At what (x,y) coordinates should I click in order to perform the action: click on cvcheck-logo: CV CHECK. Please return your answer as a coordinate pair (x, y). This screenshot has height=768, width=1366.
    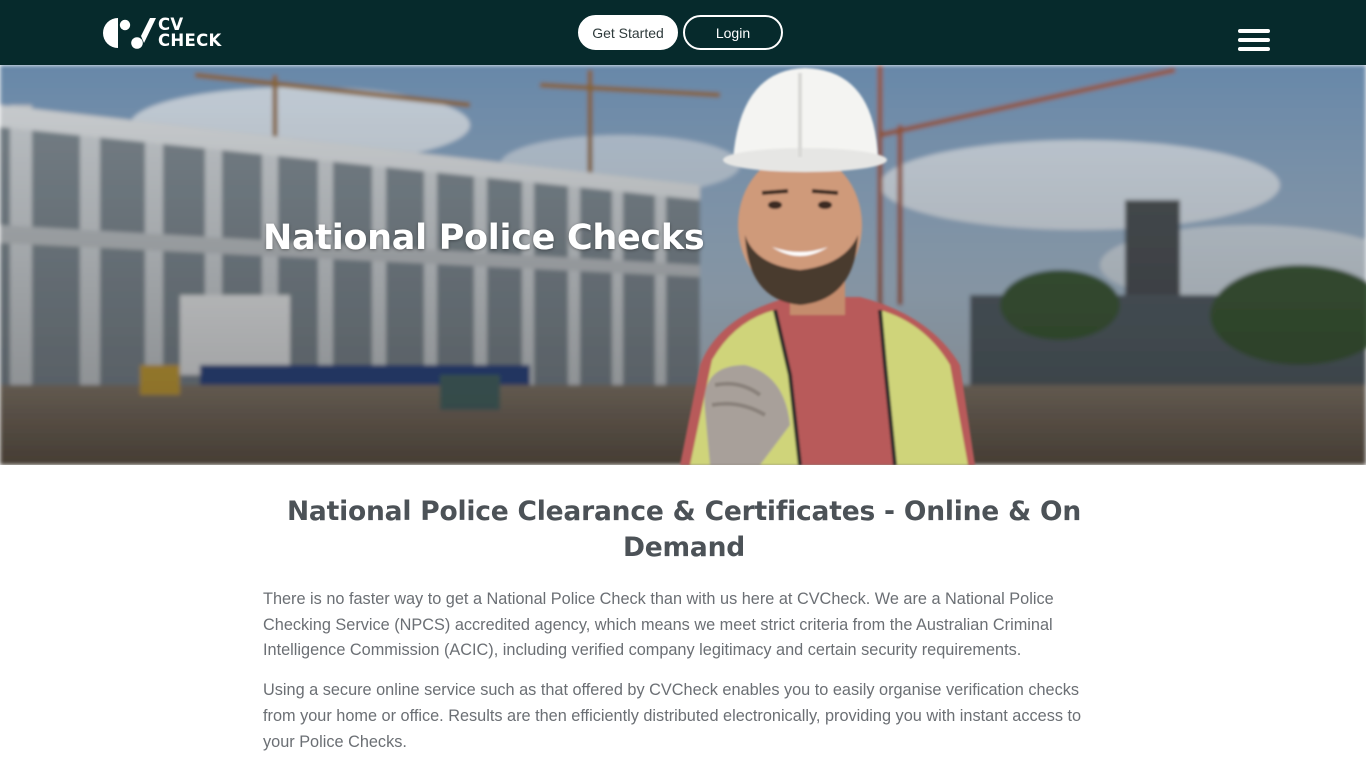
    Looking at the image, I should click on (164, 33).